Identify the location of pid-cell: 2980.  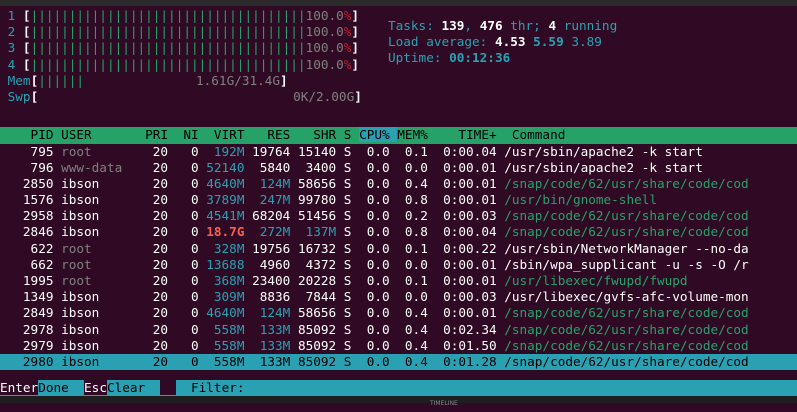
(31, 361).